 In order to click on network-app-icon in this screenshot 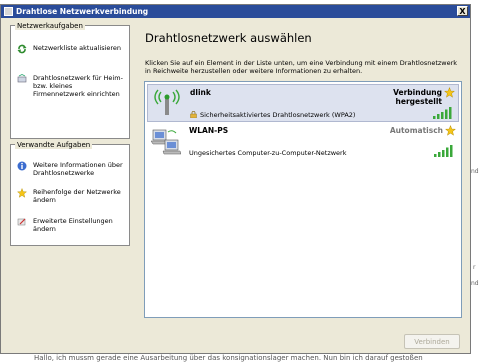, I will do `click(8, 11)`.